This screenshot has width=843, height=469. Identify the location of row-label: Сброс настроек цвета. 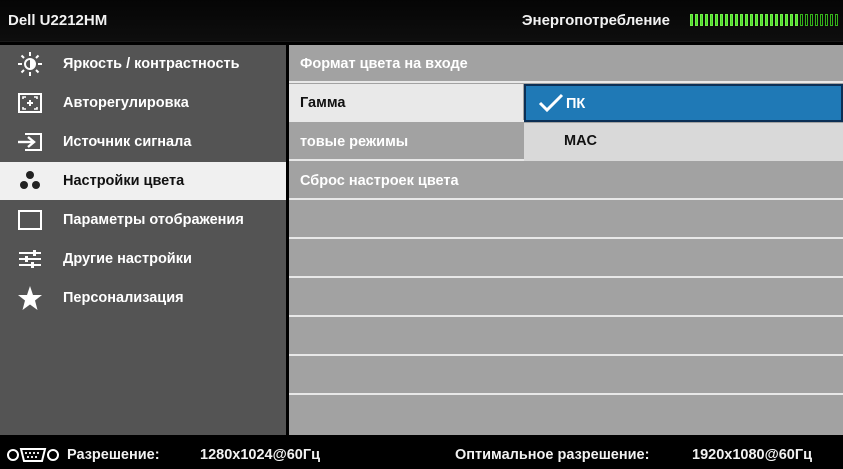
(379, 181).